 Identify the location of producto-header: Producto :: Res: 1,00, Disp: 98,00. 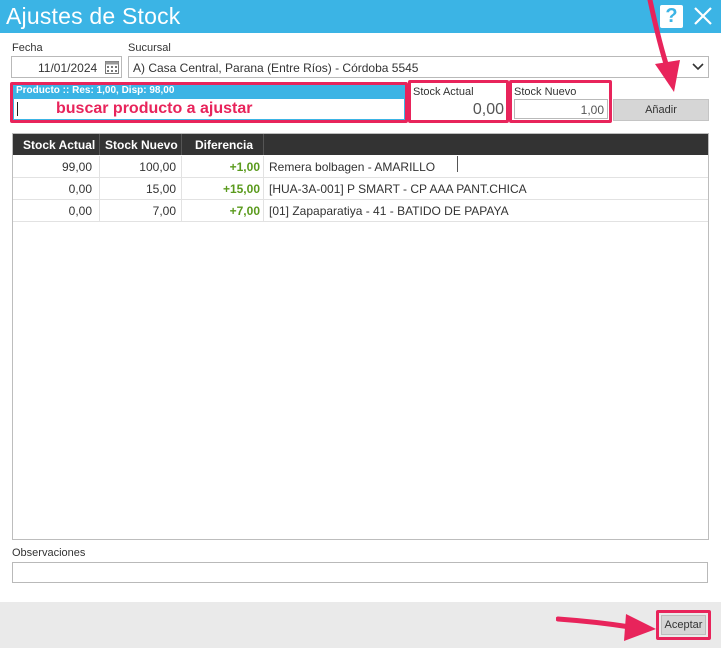
(209, 91).